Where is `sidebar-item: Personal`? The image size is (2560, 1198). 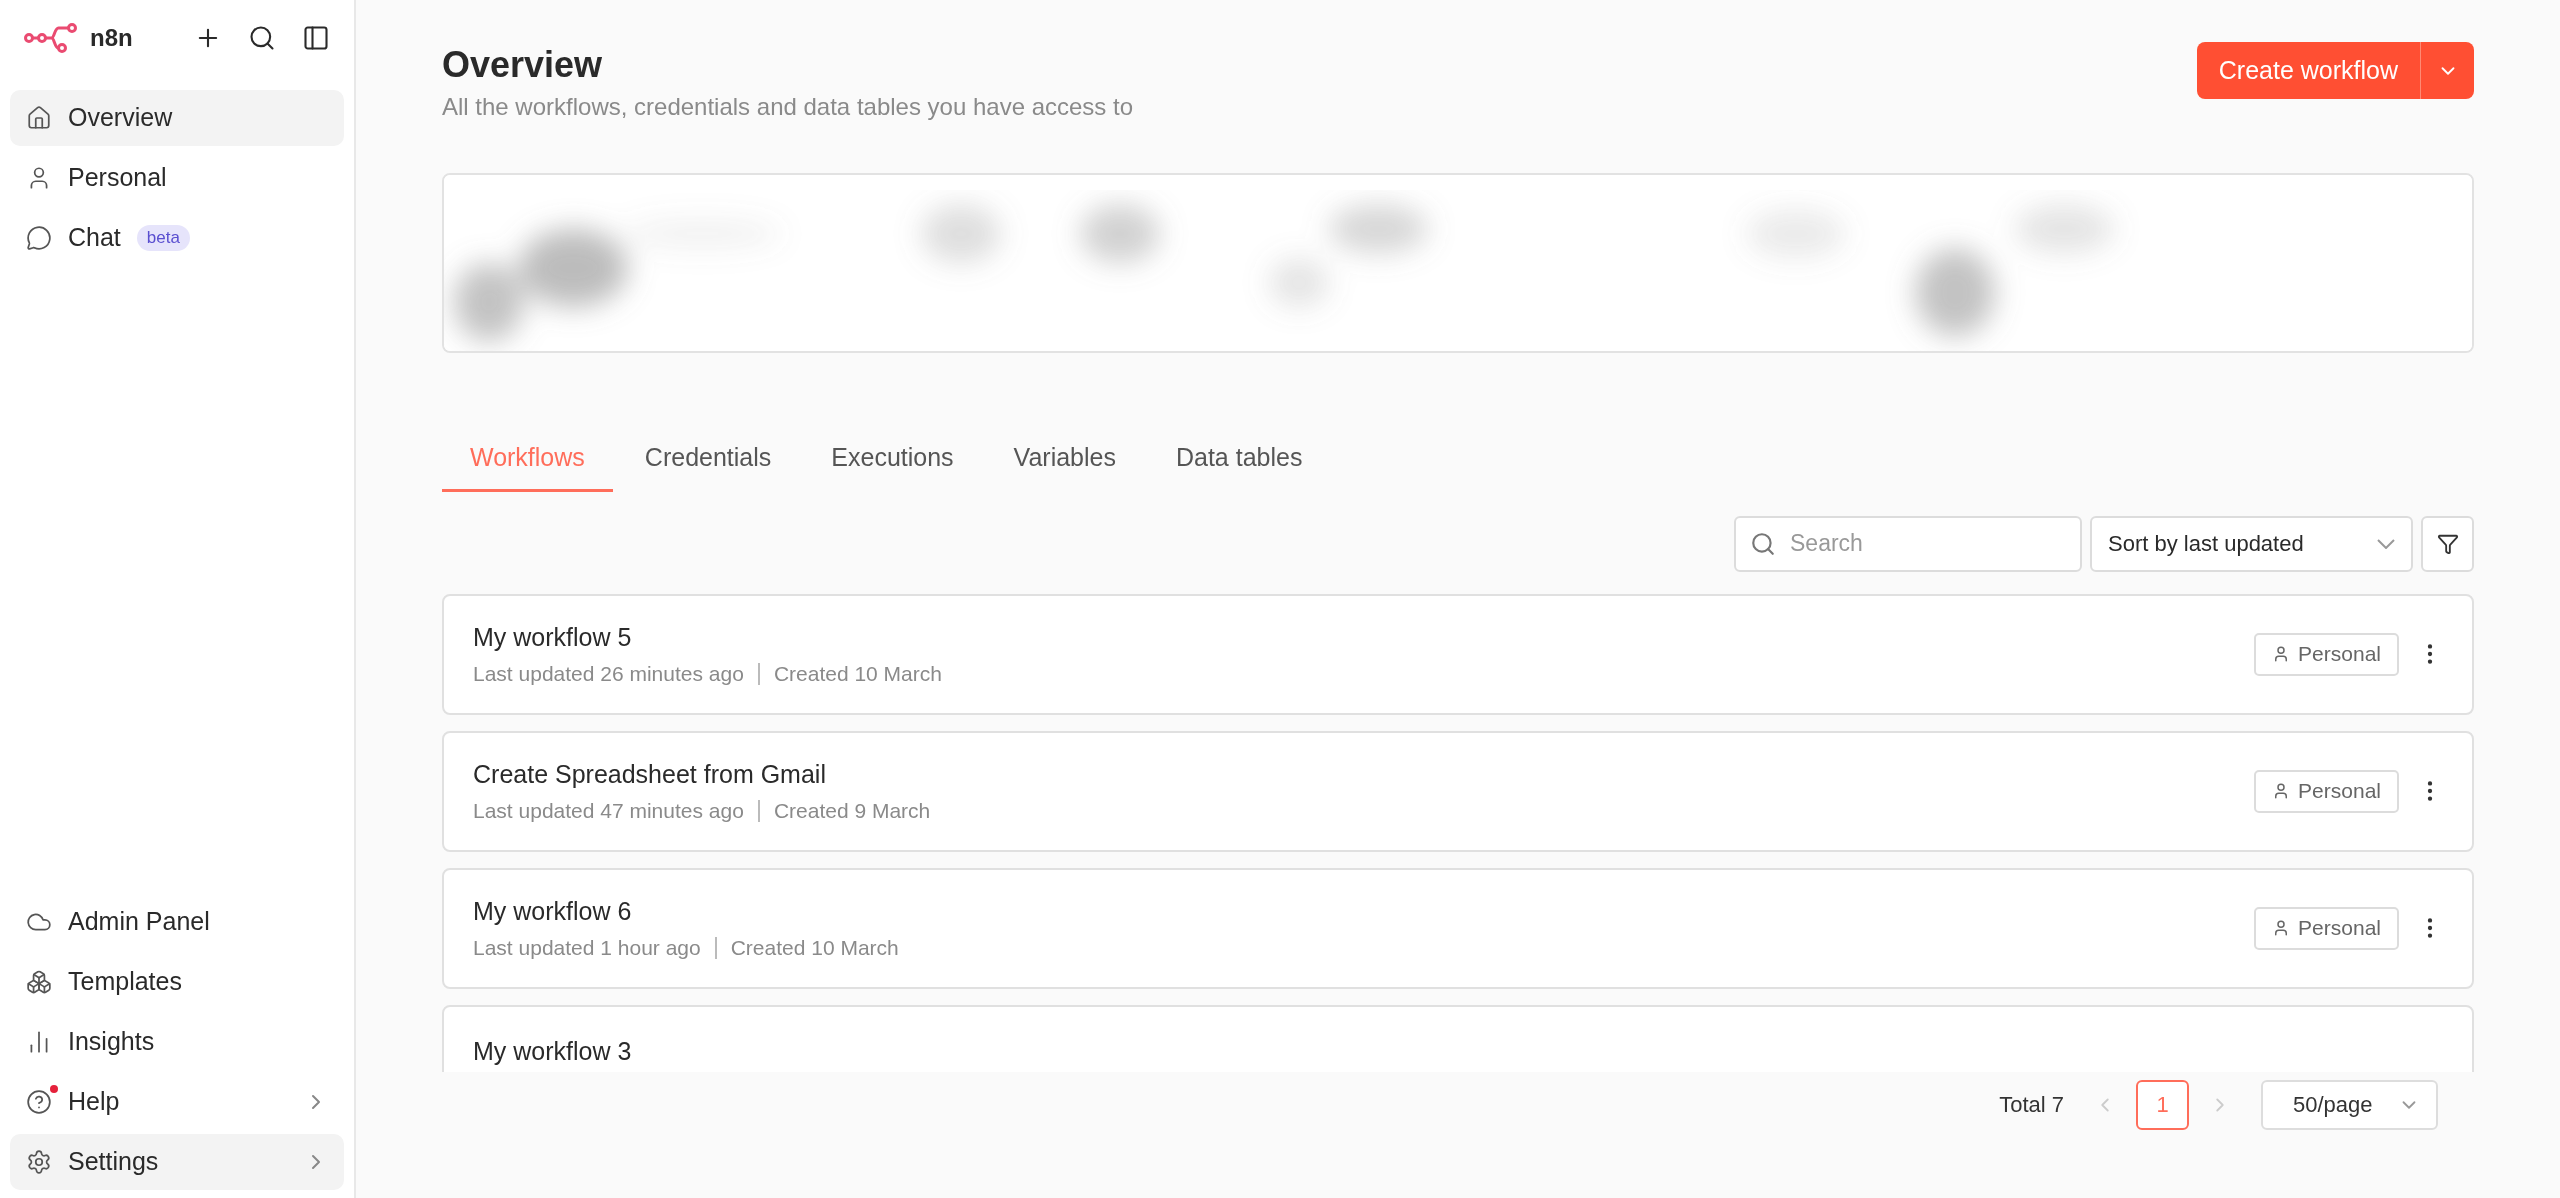 sidebar-item: Personal is located at coordinates (177, 178).